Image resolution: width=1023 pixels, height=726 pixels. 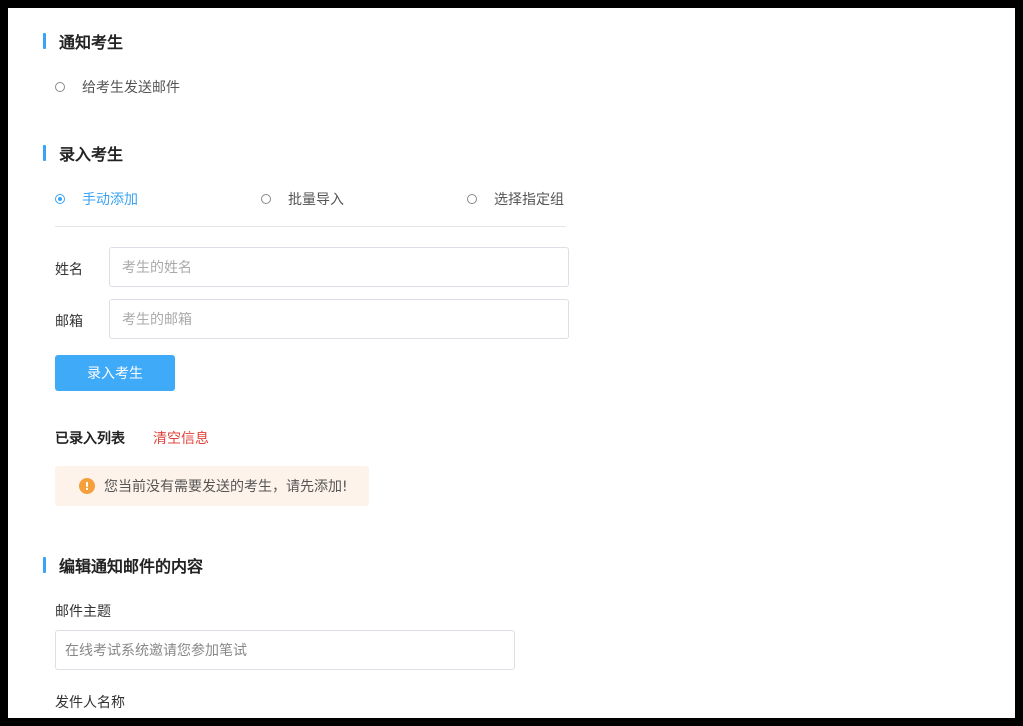 I want to click on empty-notice: ! 您当前没有需要发送的考生，请先添加!, so click(x=212, y=486).